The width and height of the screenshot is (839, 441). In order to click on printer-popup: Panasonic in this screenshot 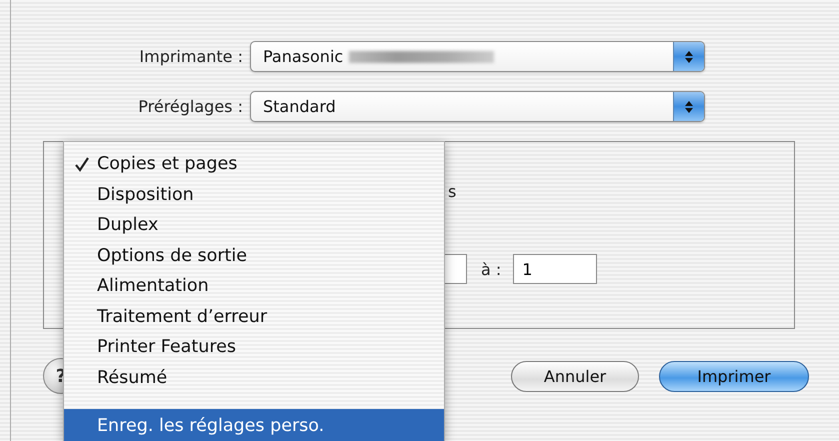, I will do `click(477, 56)`.